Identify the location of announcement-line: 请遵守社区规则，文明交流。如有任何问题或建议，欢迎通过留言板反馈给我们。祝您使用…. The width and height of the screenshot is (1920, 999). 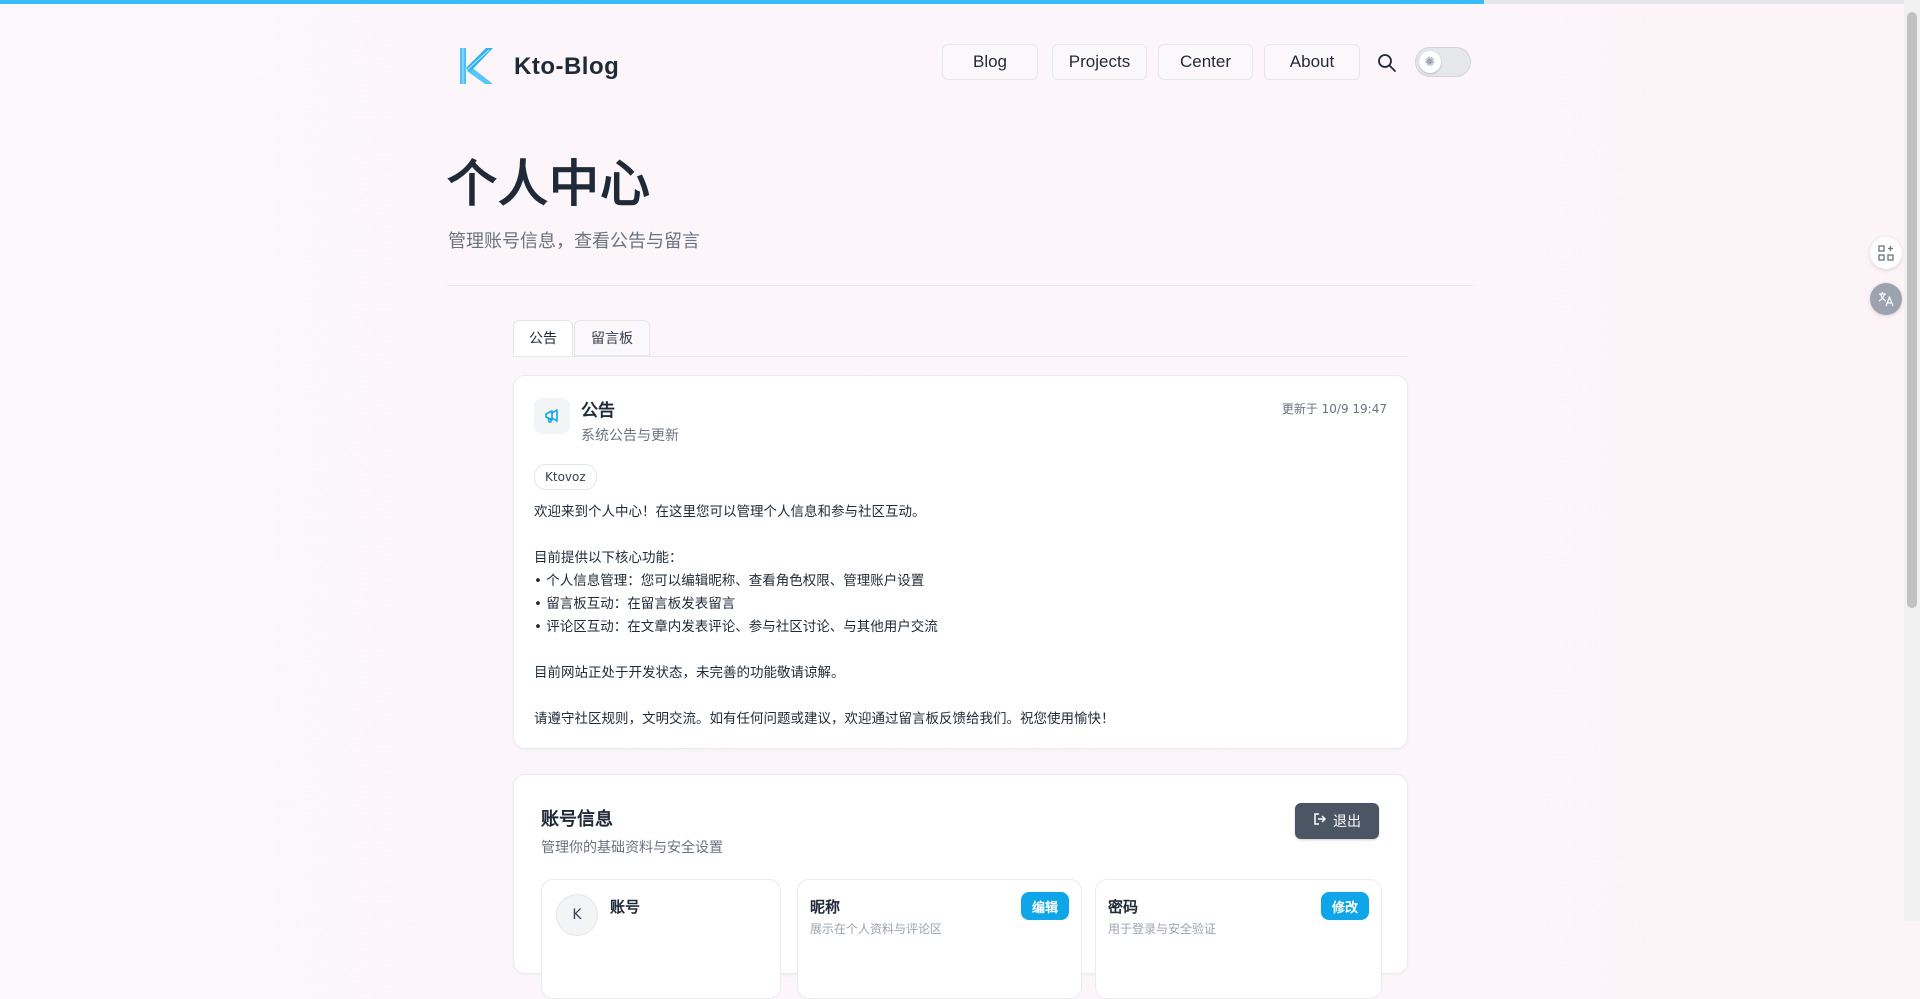
(824, 719).